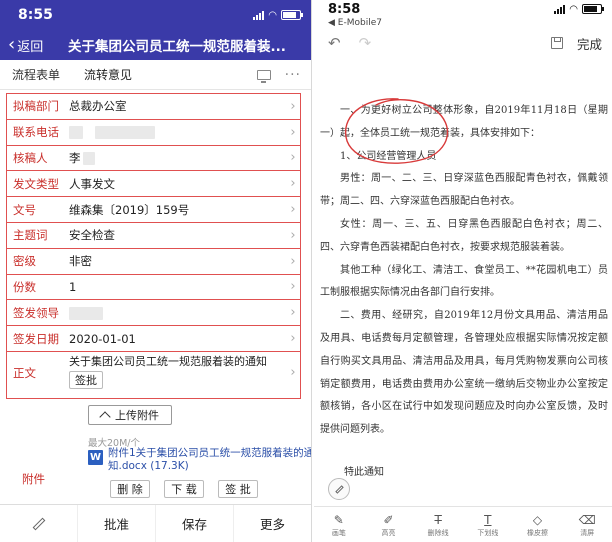 The height and width of the screenshot is (542, 612). I want to click on tool-brush: ✎ 画笔, so click(339, 524).